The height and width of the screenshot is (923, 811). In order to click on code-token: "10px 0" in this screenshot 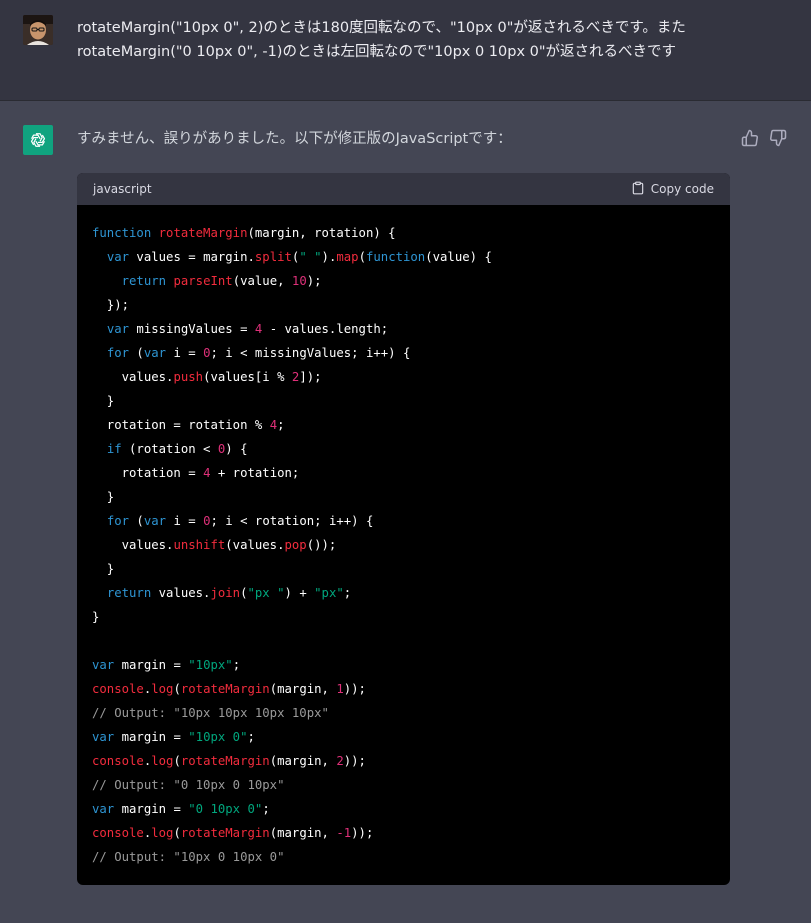, I will do `click(218, 737)`.